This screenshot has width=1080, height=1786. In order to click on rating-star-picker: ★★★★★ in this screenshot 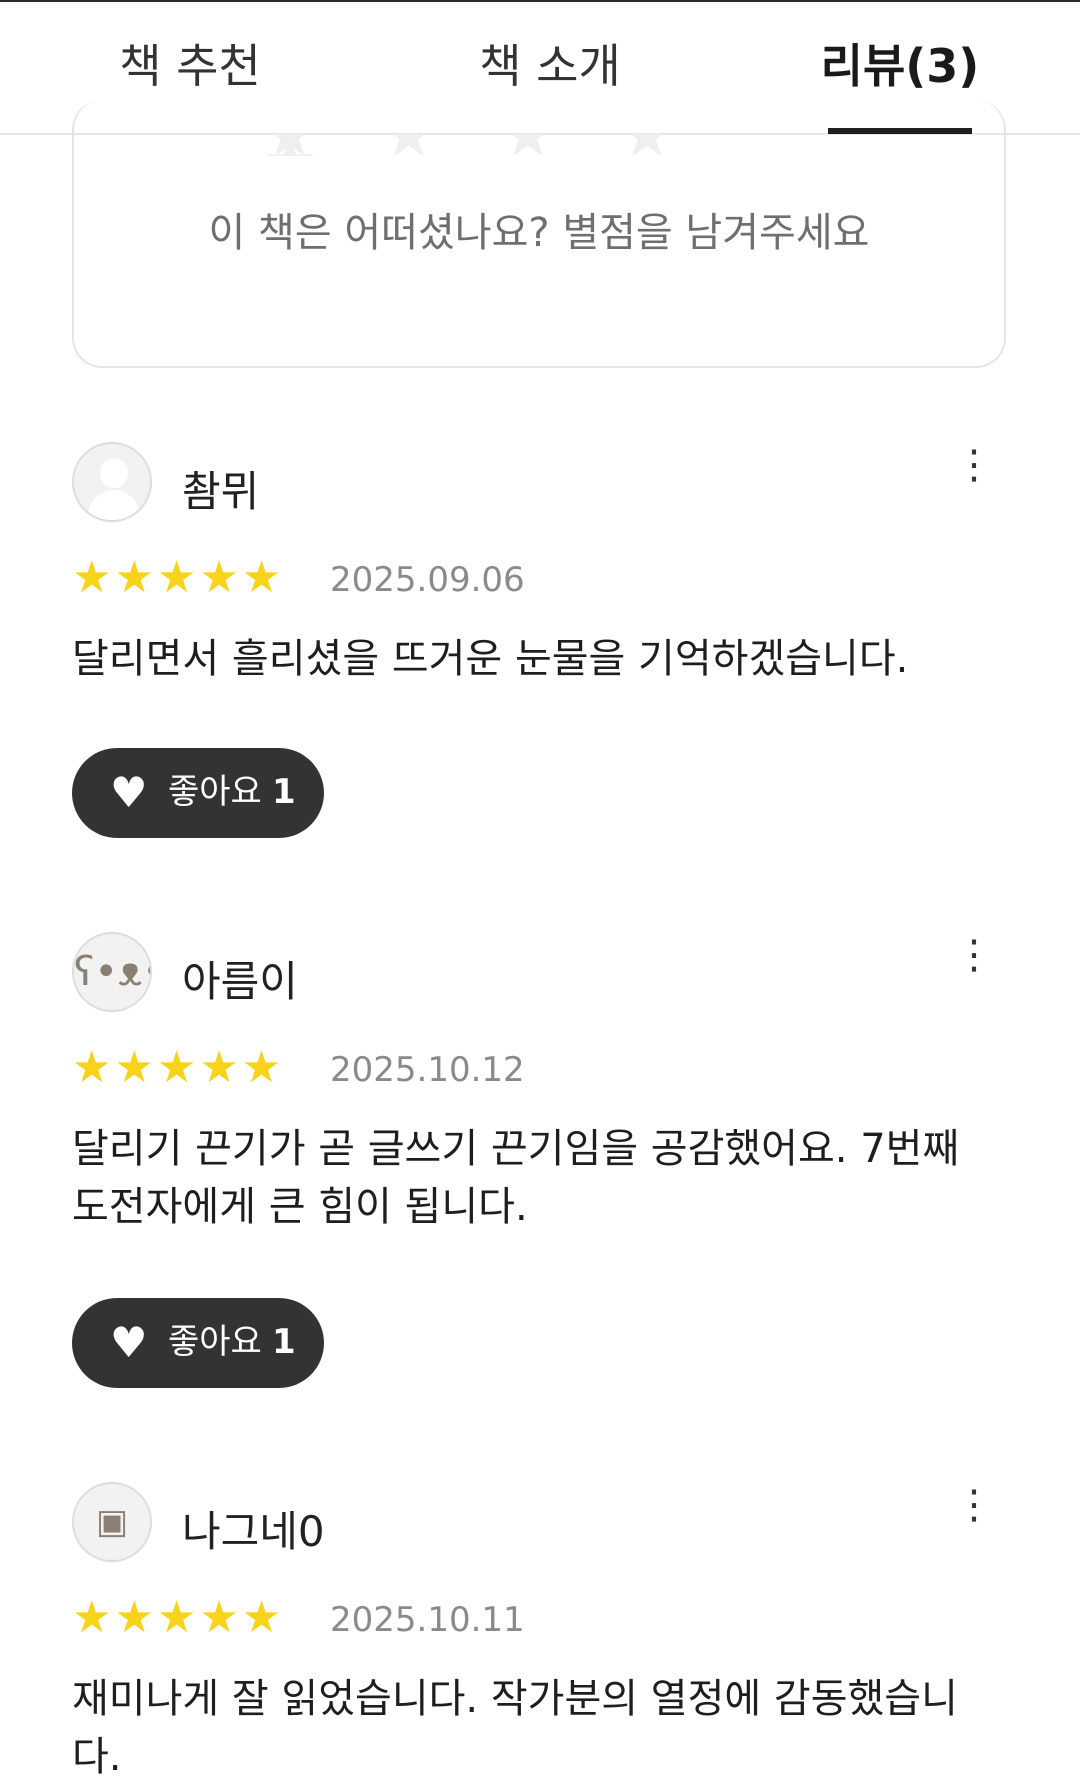, I will do `click(542, 145)`.